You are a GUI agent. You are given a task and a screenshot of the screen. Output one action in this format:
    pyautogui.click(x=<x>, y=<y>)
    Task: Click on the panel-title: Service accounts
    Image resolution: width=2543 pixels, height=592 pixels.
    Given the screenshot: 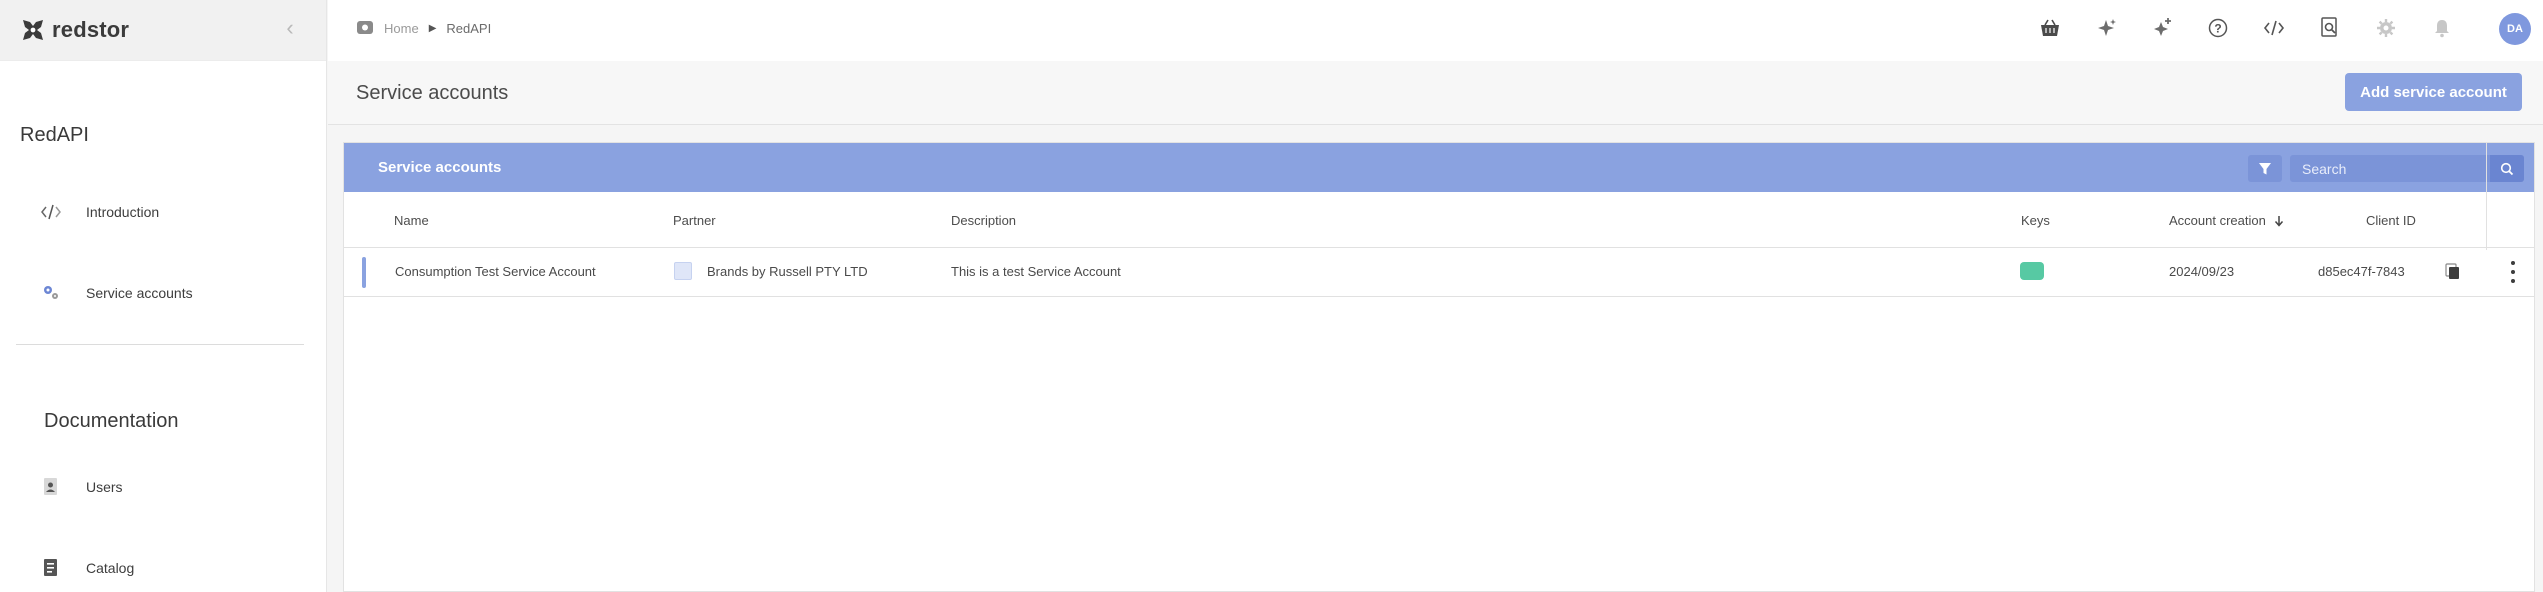 What is the action you would take?
    pyautogui.click(x=440, y=167)
    